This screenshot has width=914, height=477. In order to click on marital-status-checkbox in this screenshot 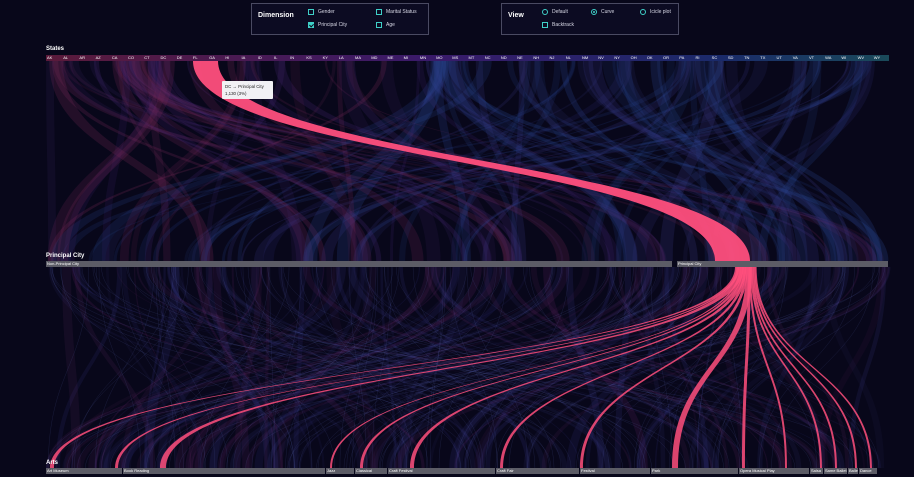, I will do `click(379, 12)`.